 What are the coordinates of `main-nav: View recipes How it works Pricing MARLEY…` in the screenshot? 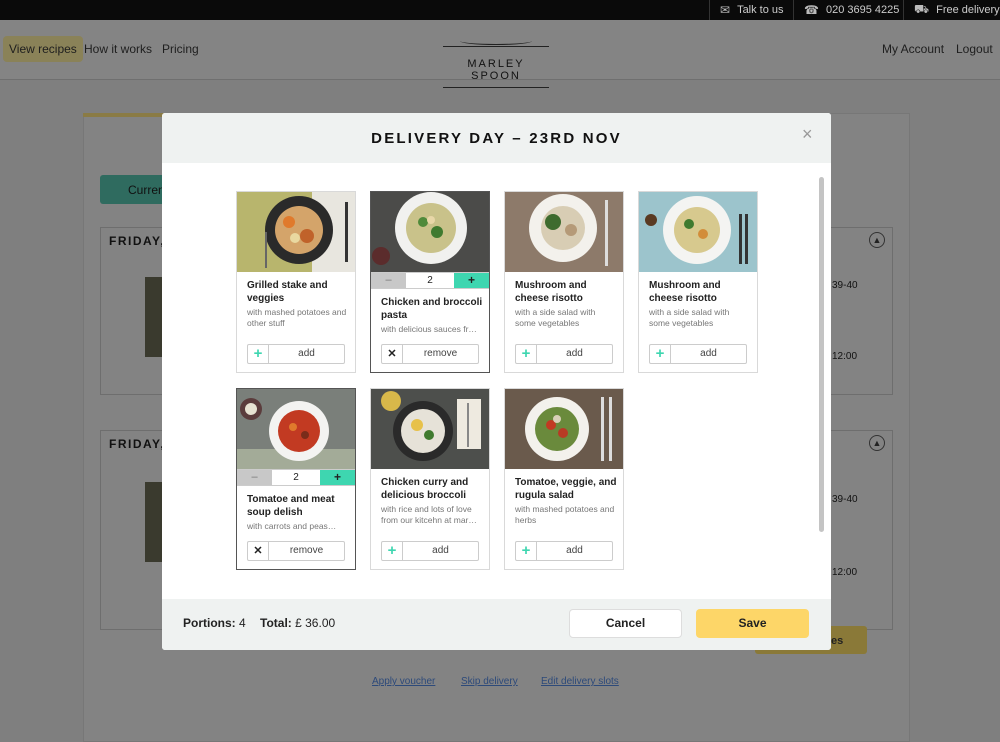 It's located at (500, 54).